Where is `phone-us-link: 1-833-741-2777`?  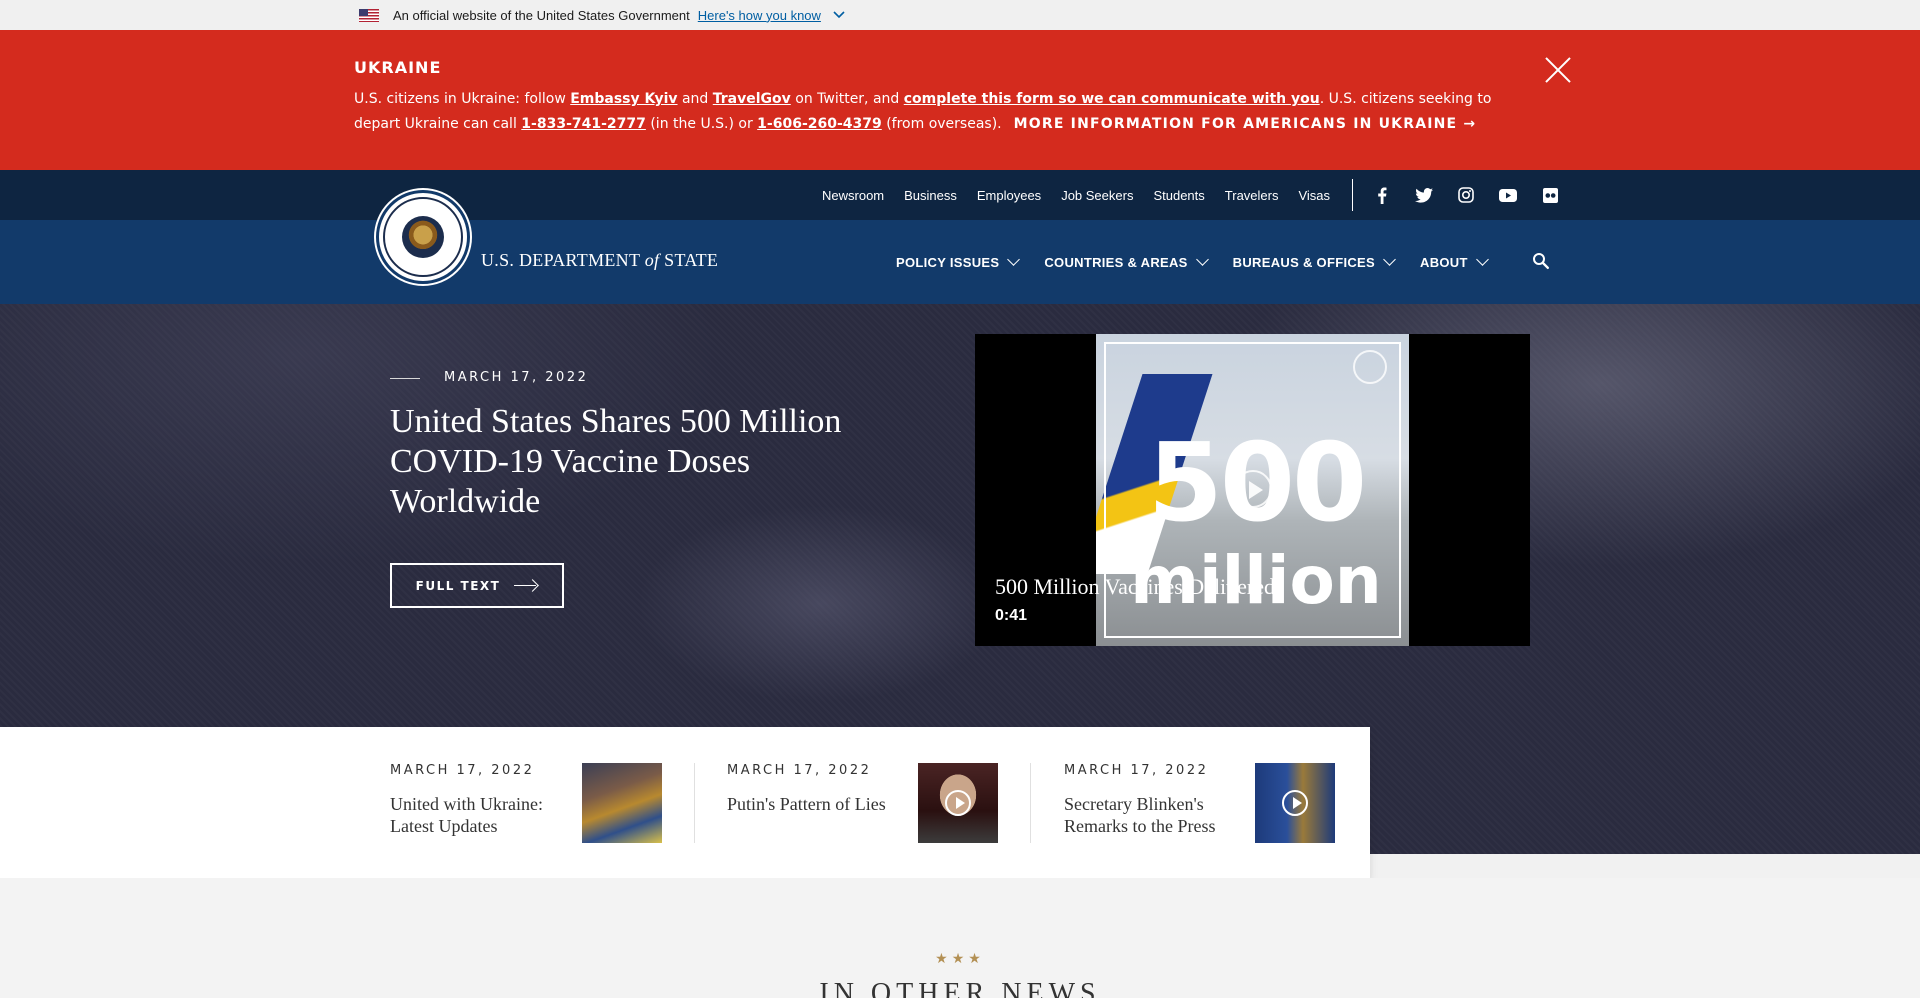 phone-us-link: 1-833-741-2777 is located at coordinates (583, 124).